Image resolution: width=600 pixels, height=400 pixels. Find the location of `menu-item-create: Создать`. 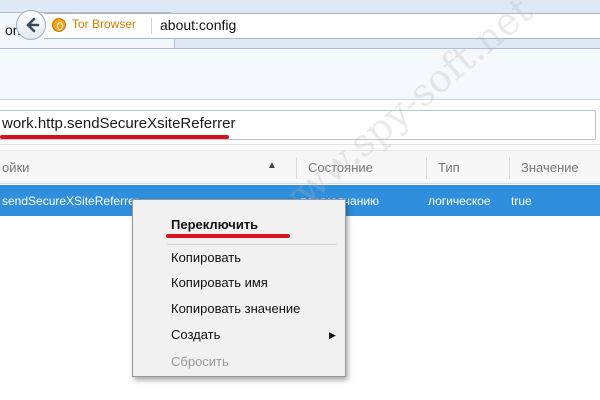

menu-item-create: Создать is located at coordinates (195, 334).